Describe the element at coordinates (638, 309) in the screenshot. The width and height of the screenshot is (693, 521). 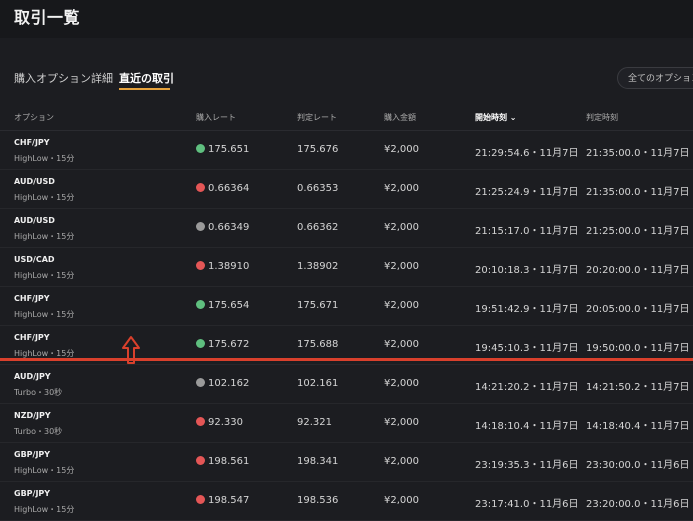
I see `judge-time: 20:05:00.0・11月7日` at that location.